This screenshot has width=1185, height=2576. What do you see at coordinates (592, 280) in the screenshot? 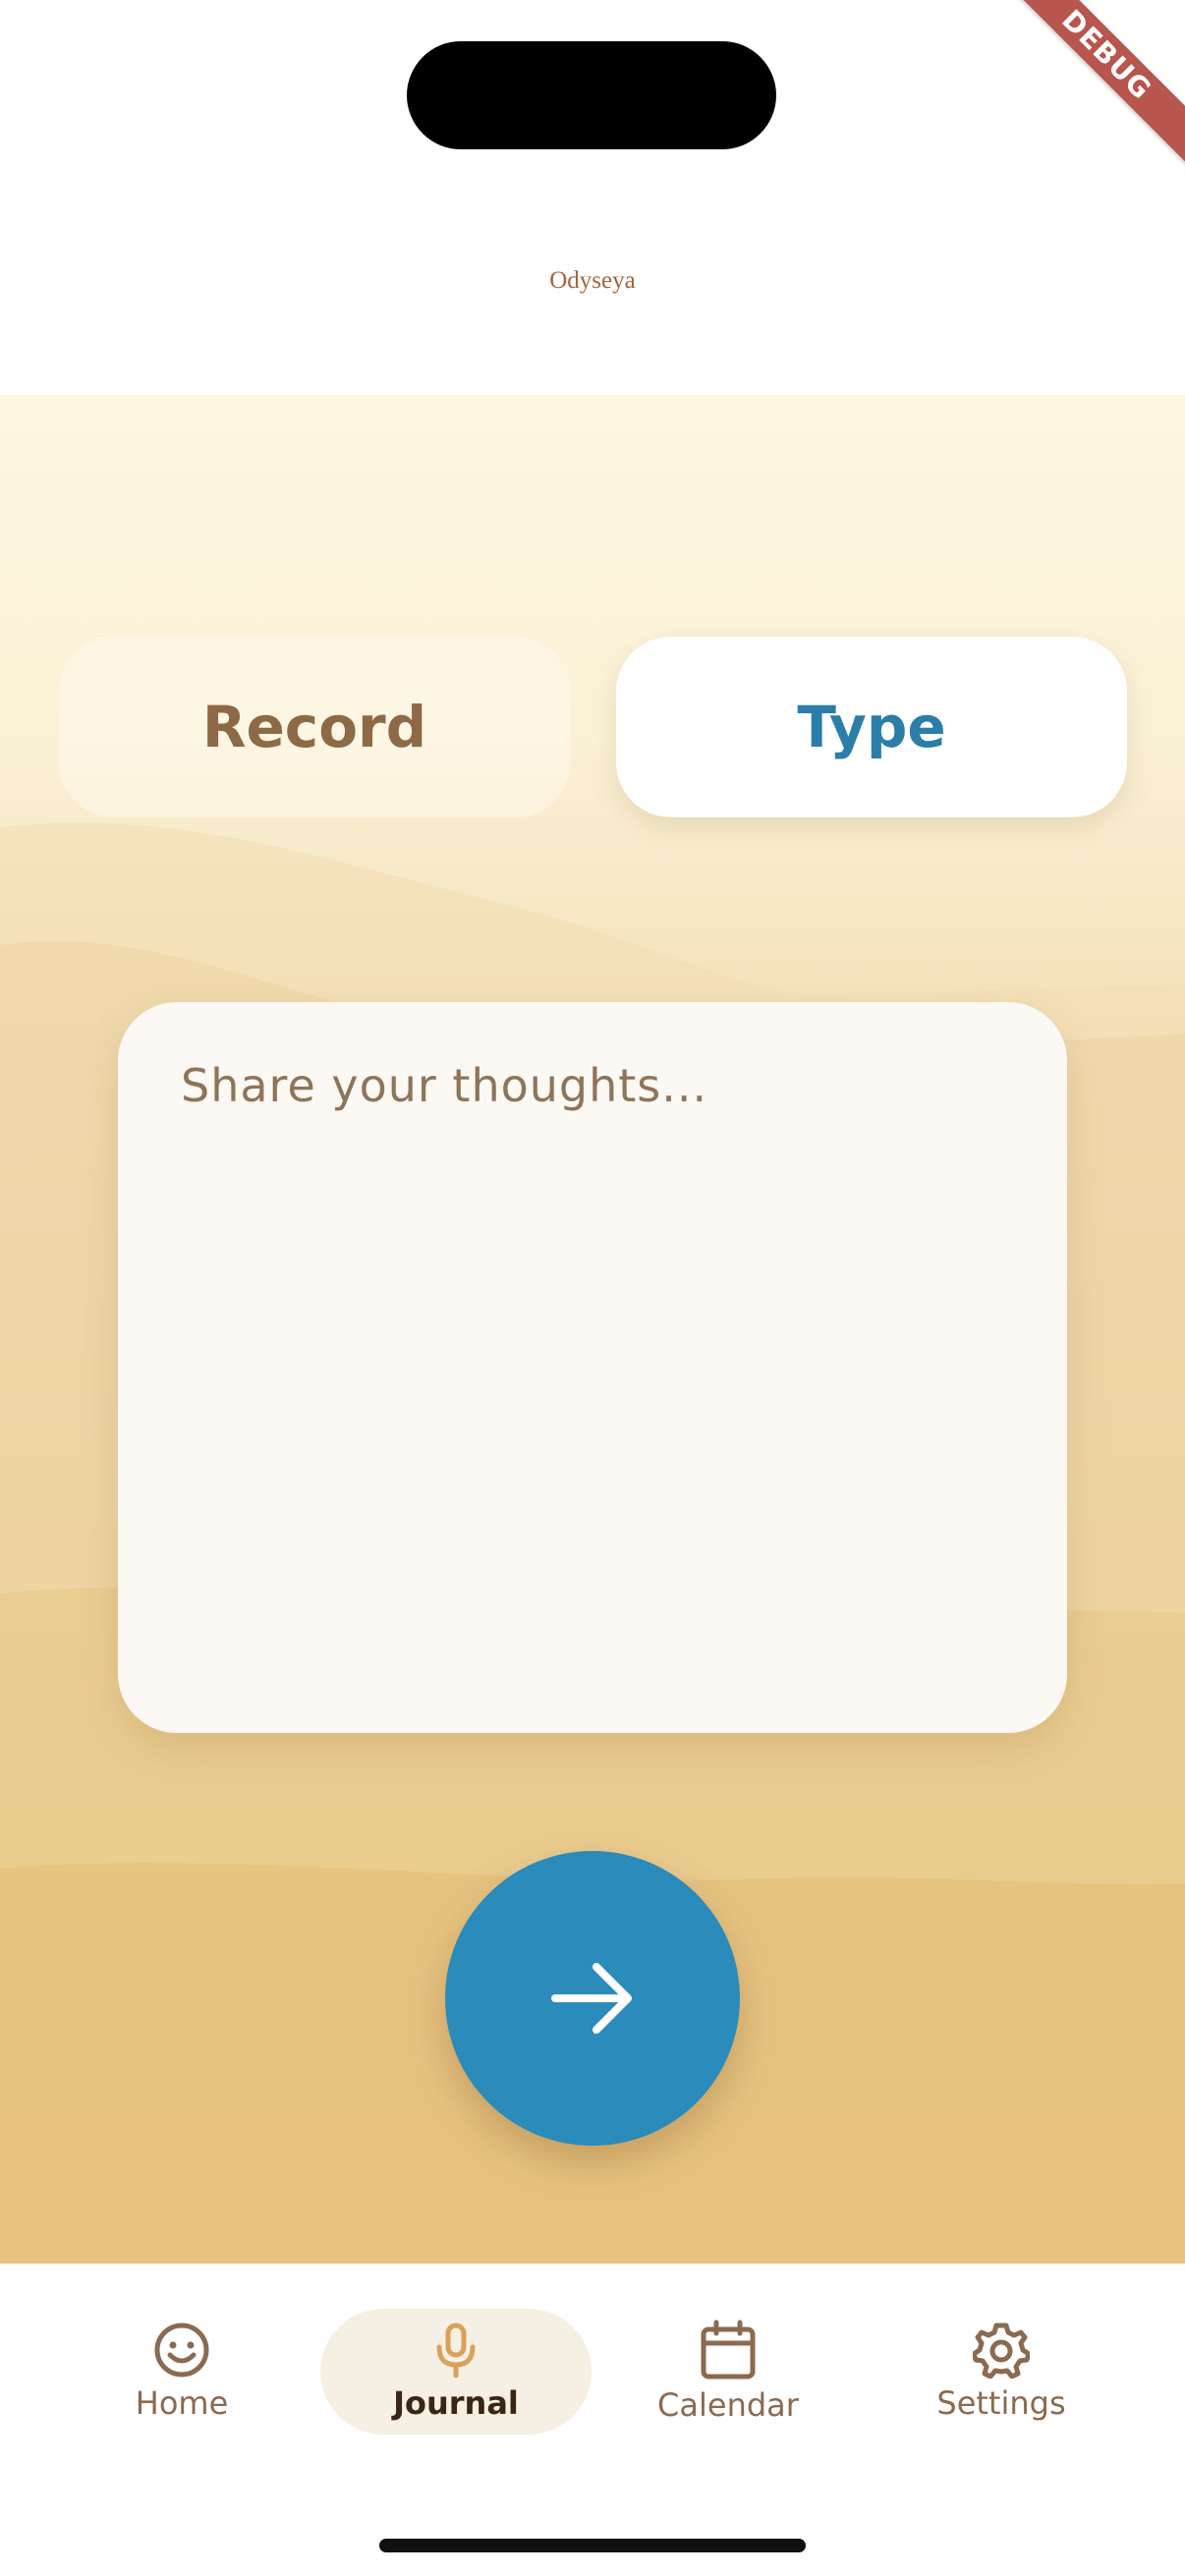
I see `app-title: Odyseya` at bounding box center [592, 280].